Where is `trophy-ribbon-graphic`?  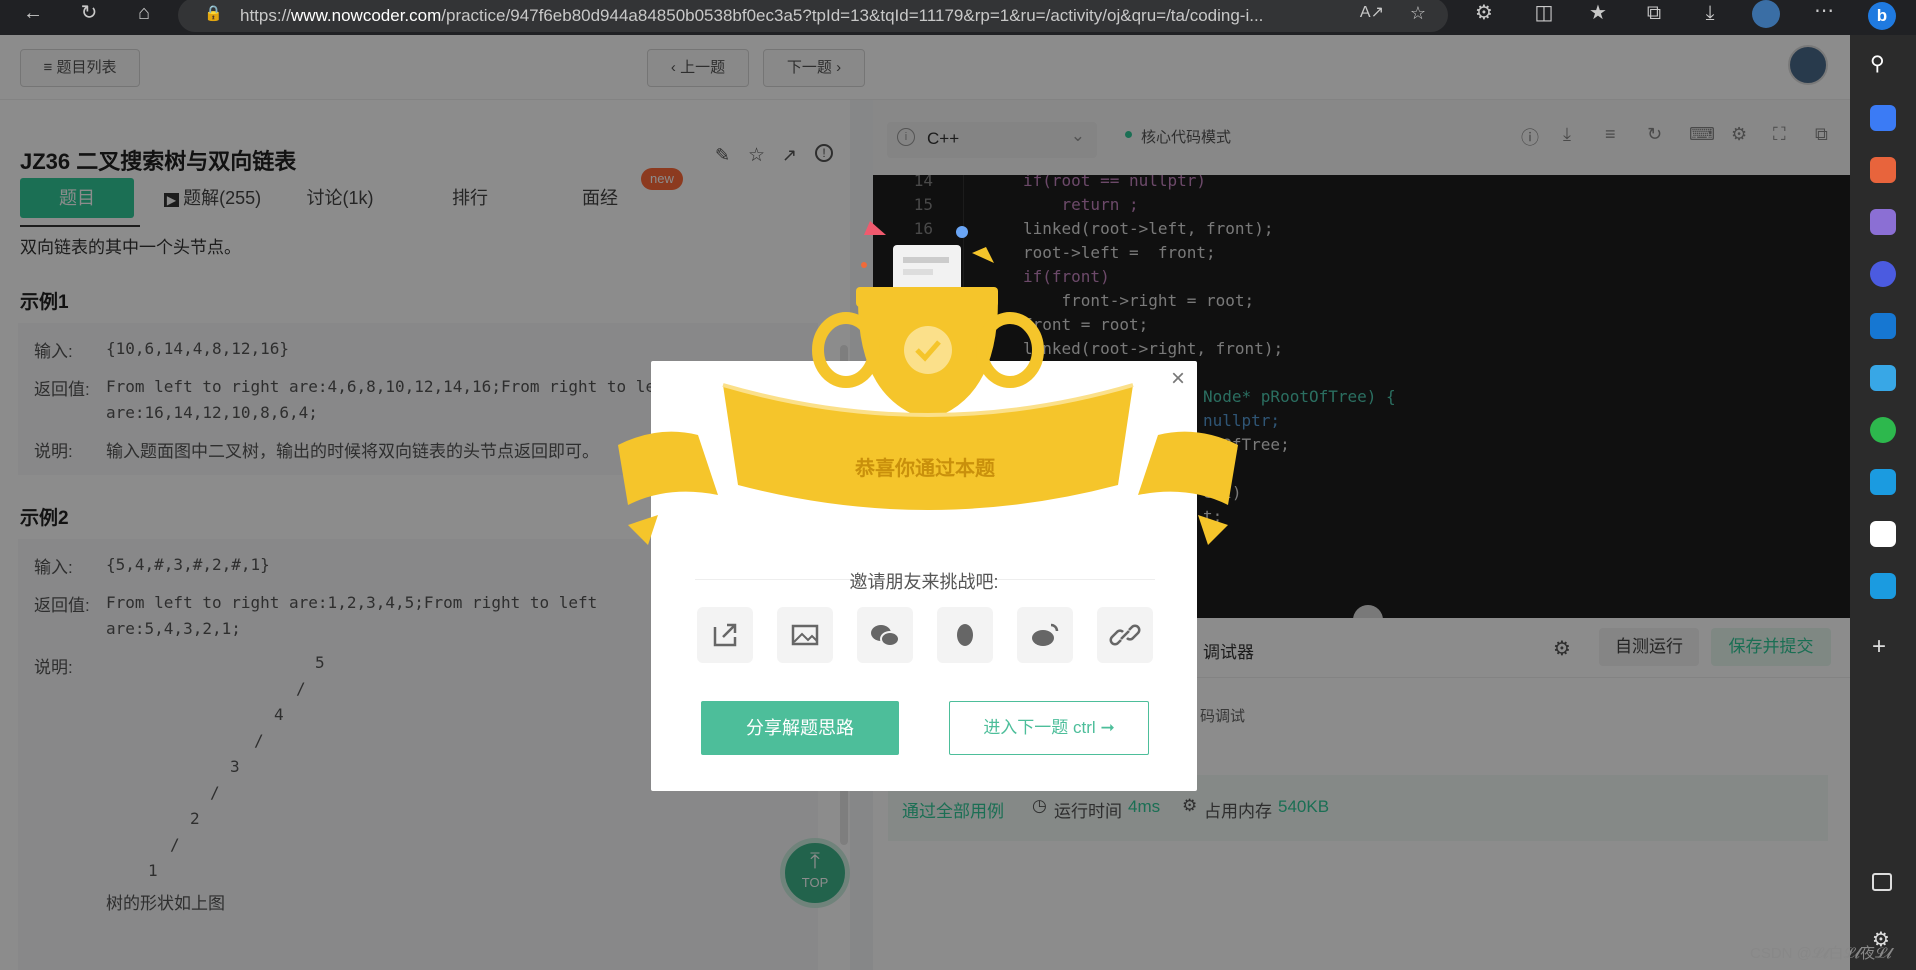 trophy-ribbon-graphic is located at coordinates (928, 383).